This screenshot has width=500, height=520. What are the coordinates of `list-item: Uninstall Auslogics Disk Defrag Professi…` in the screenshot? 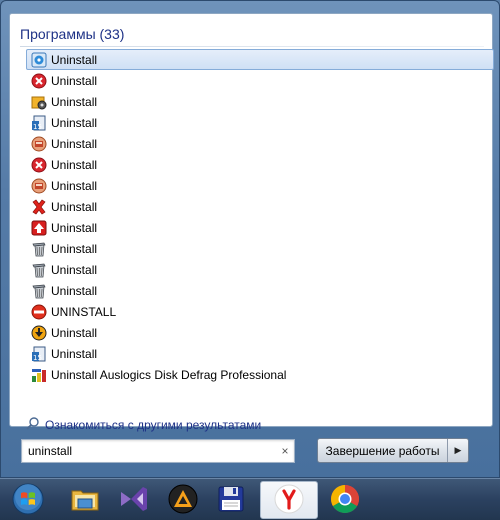 It's located at (260, 374).